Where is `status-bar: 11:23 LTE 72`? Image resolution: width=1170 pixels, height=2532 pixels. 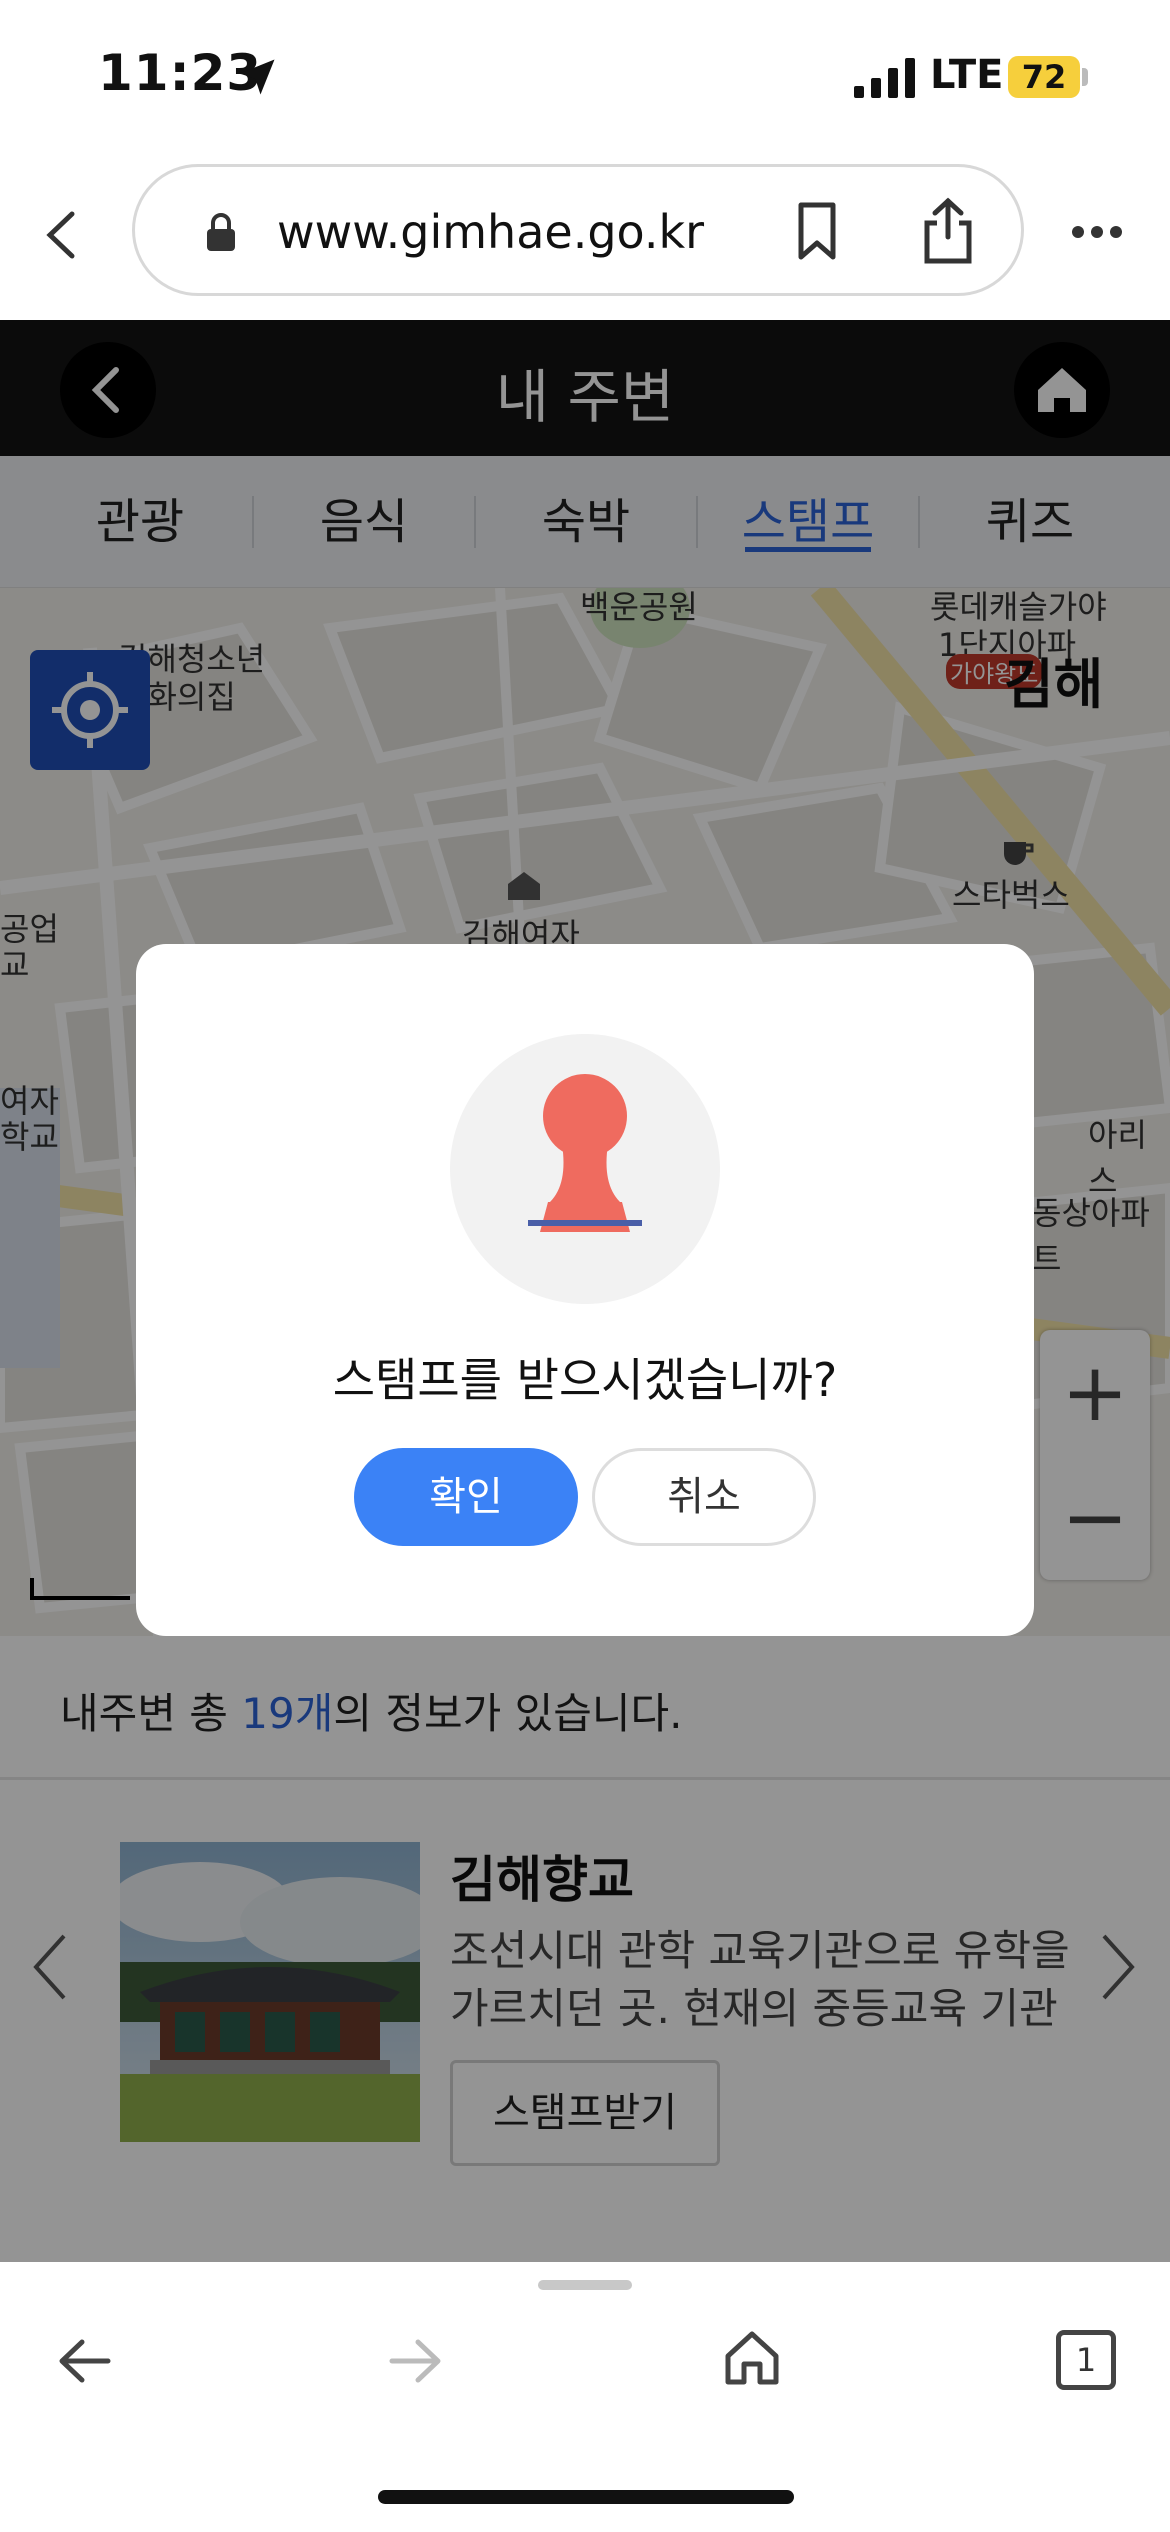 status-bar: 11:23 LTE 72 is located at coordinates (585, 75).